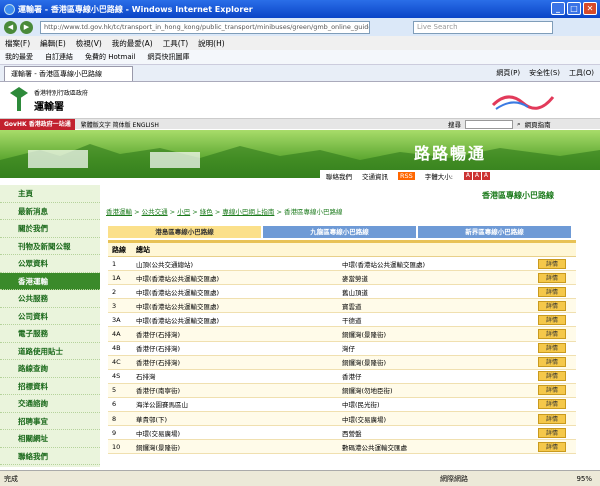 The image size is (600, 486). I want to click on language-links: 繁體版文字 简体版 ENGLISH, so click(120, 124).